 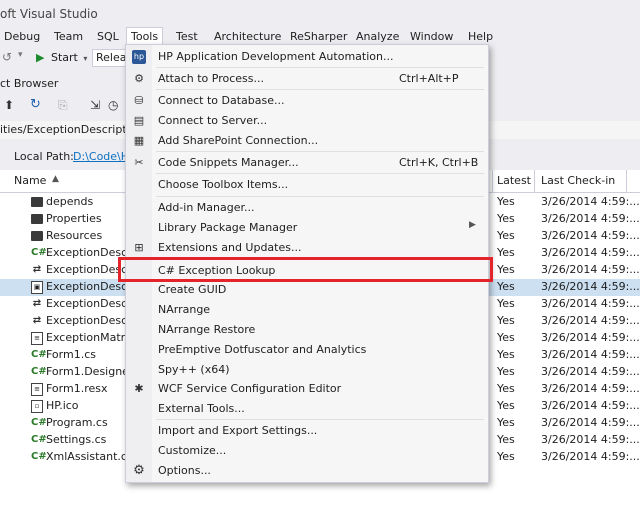 I want to click on menu-item-label: Create GUID, so click(x=192, y=289).